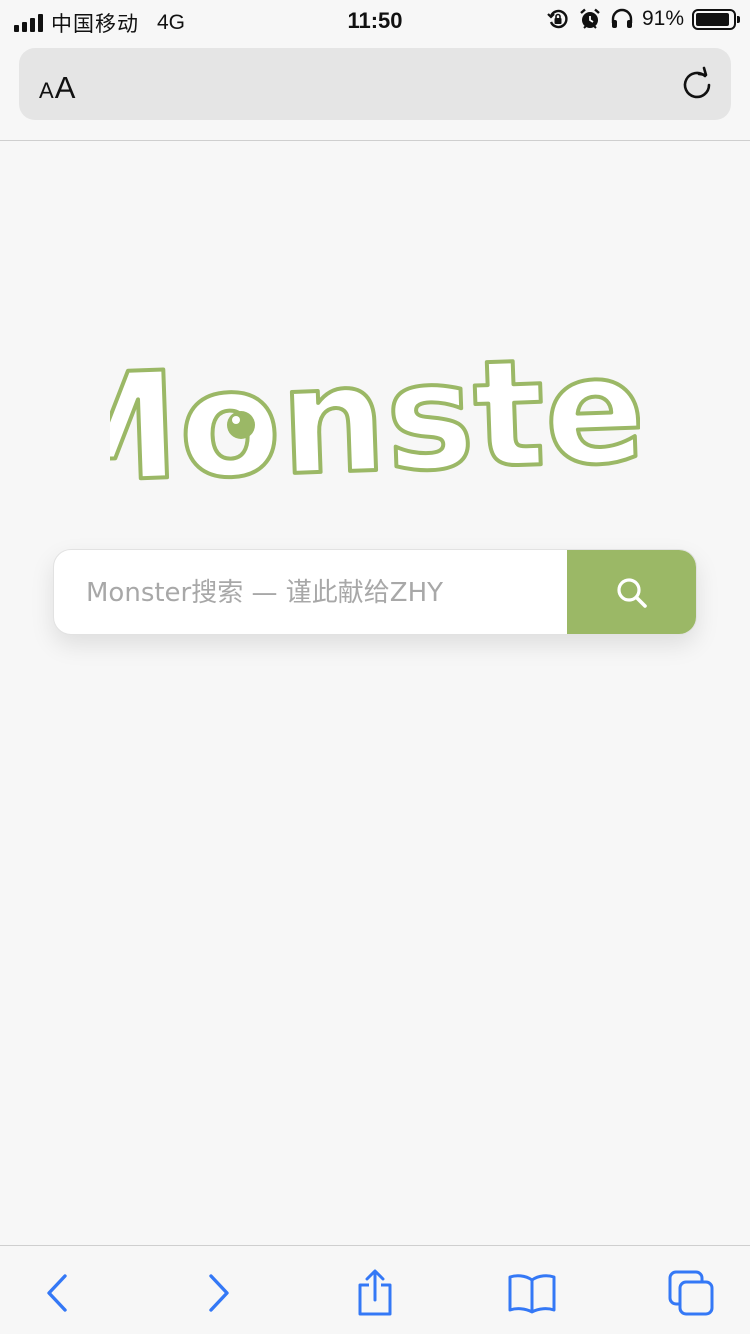 This screenshot has width=750, height=1334. I want to click on bookmarks-button, so click(532, 1293).